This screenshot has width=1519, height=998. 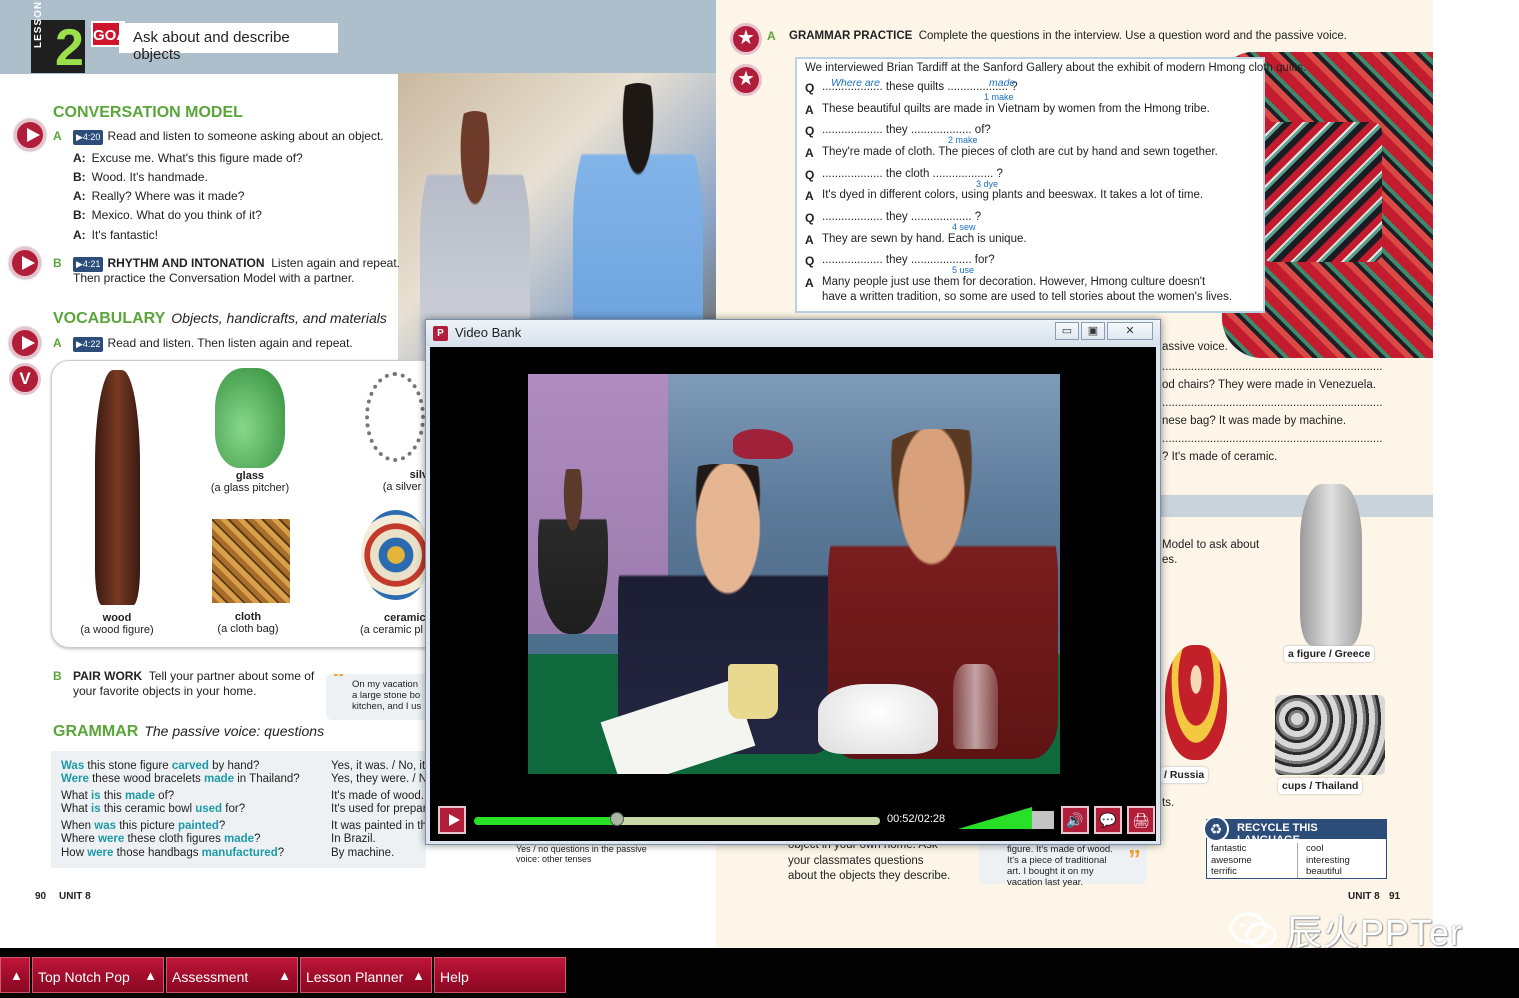 What do you see at coordinates (1330, 735) in the screenshot?
I see `cups-image` at bounding box center [1330, 735].